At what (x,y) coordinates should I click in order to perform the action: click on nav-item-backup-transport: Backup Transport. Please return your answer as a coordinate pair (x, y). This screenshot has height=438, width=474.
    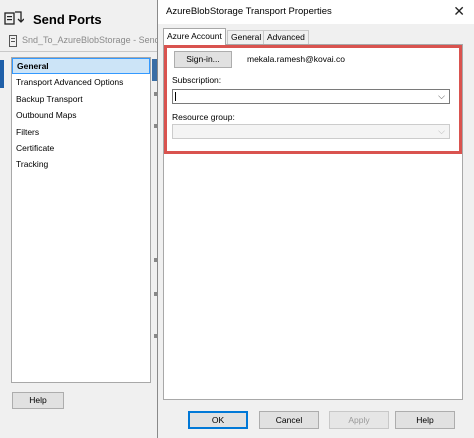
    Looking at the image, I should click on (81, 99).